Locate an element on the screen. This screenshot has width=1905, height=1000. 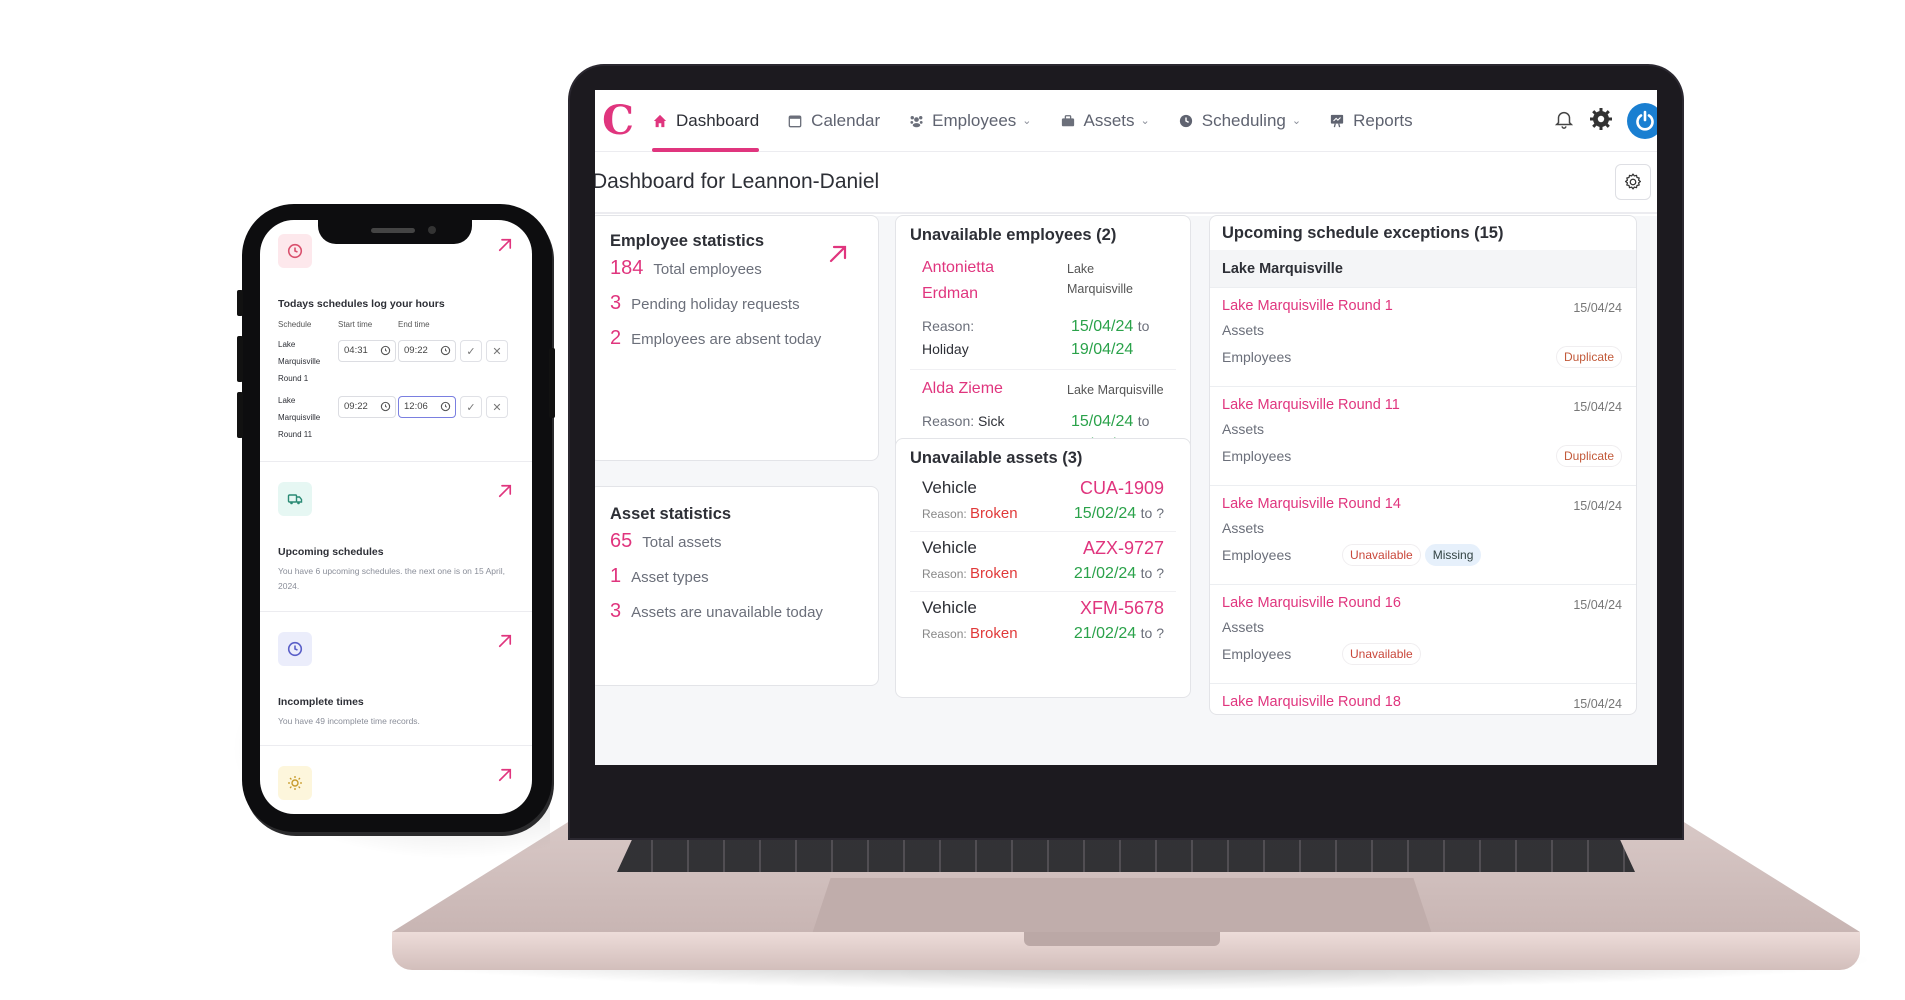
employee-location: Lake Marquisville is located at coordinates (1115, 390).